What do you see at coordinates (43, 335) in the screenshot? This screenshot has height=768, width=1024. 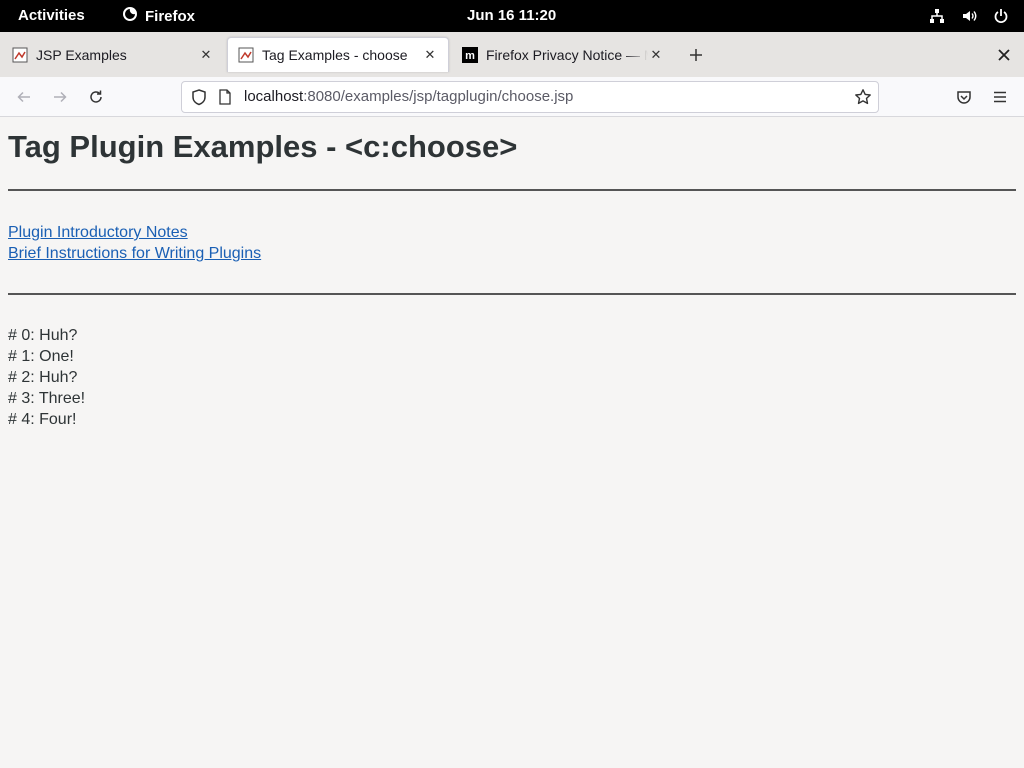 I see `list-item: # 0: Huh?` at bounding box center [43, 335].